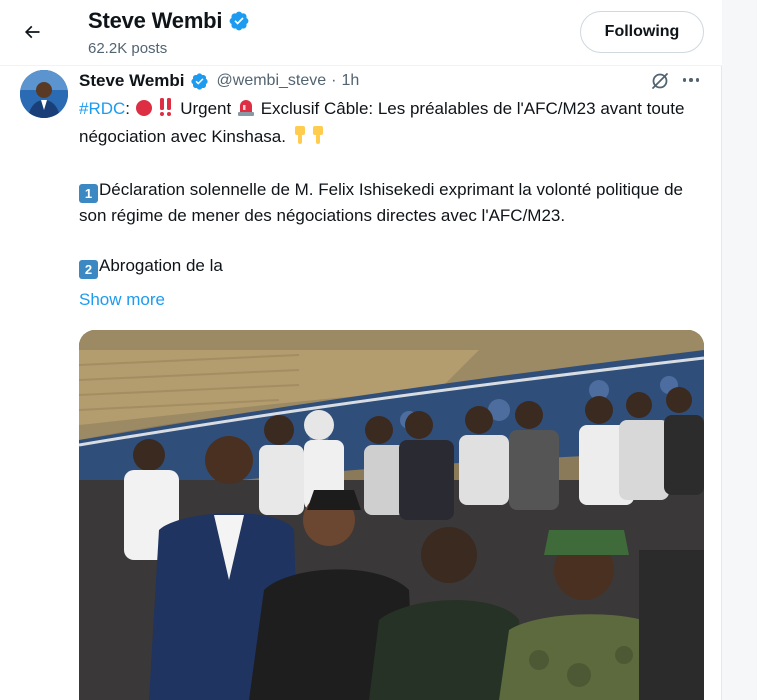 This screenshot has width=757, height=700. I want to click on siren-icon, so click(246, 110).